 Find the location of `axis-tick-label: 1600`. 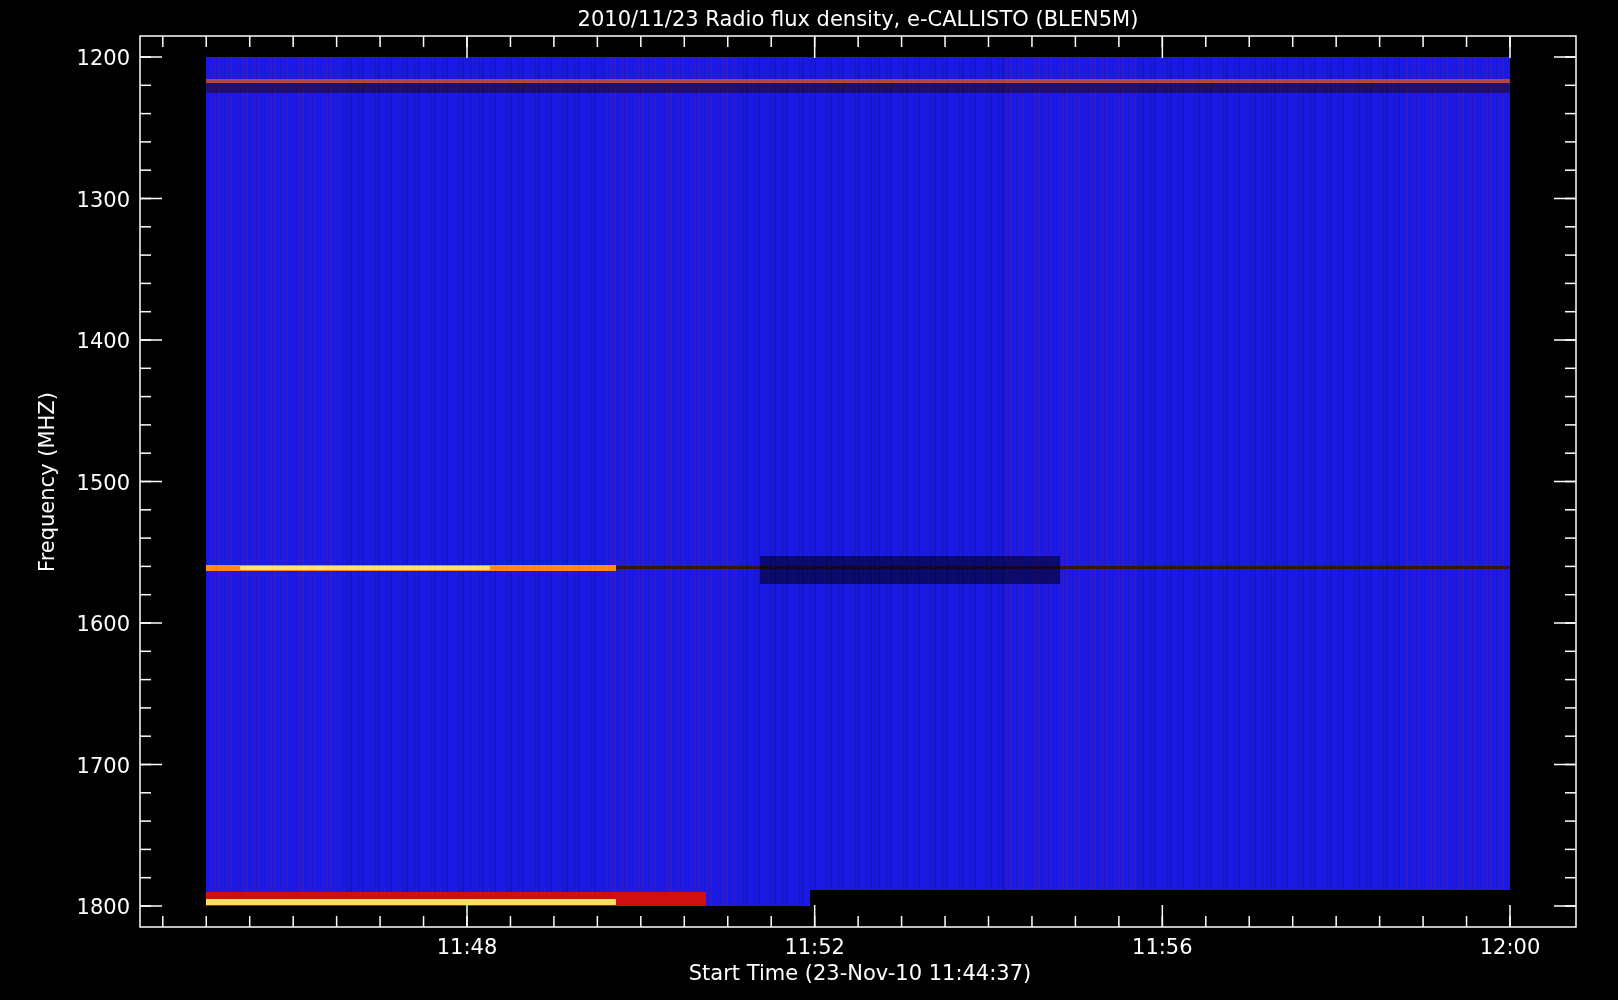

axis-tick-label: 1600 is located at coordinates (103, 624).